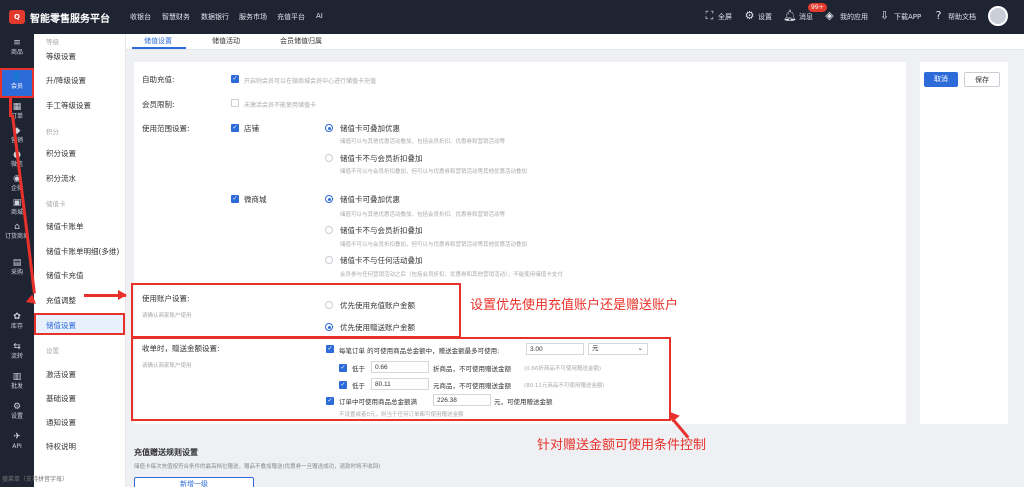  I want to click on submenu-item-stored-bill: 储值卡账单, so click(65, 226).